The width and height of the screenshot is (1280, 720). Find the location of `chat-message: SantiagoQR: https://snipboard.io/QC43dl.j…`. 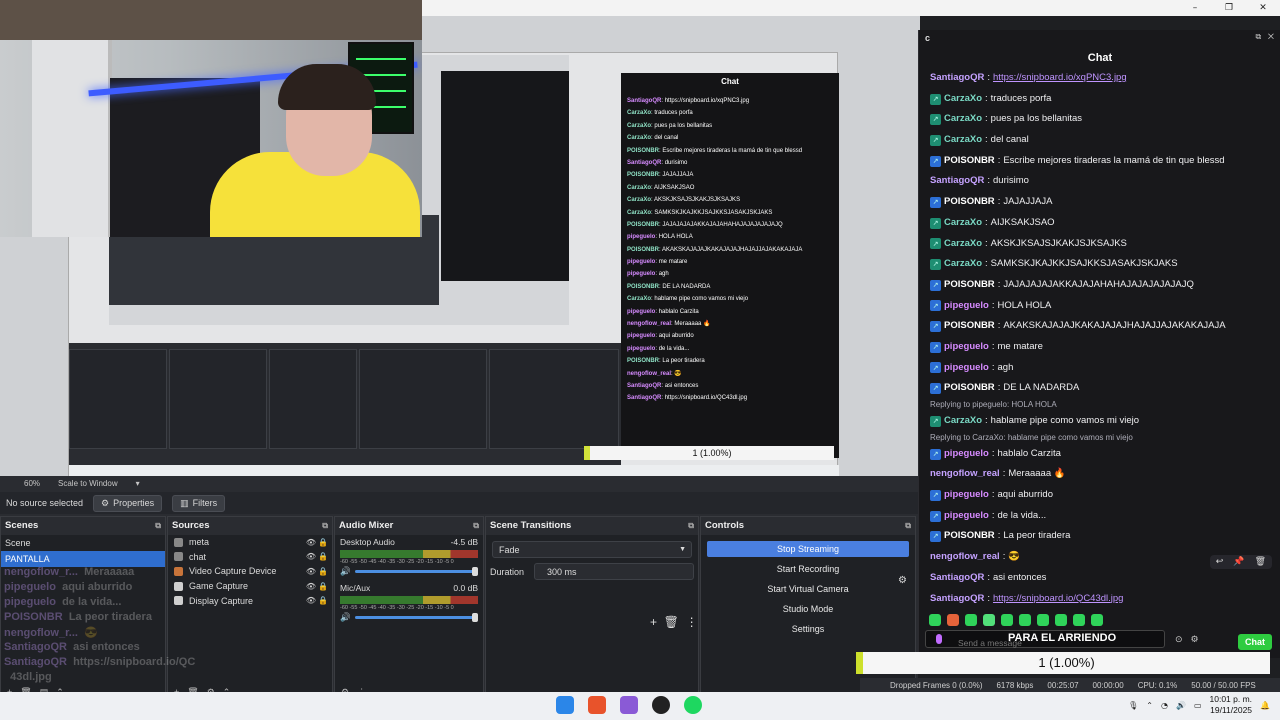

chat-message: SantiagoQR: https://snipboard.io/QC43dl.j… is located at coordinates (1099, 599).